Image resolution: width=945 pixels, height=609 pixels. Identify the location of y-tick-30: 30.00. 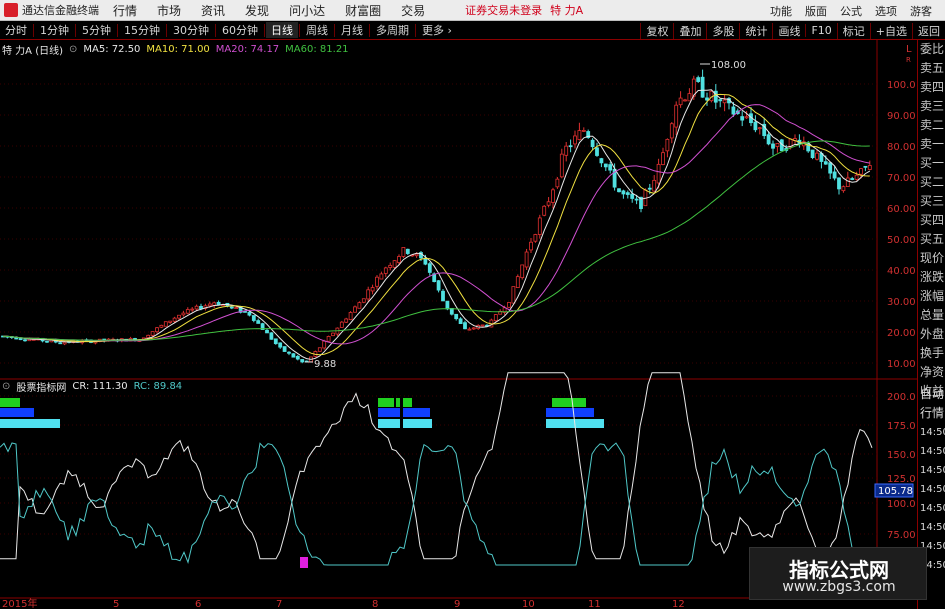
(901, 302).